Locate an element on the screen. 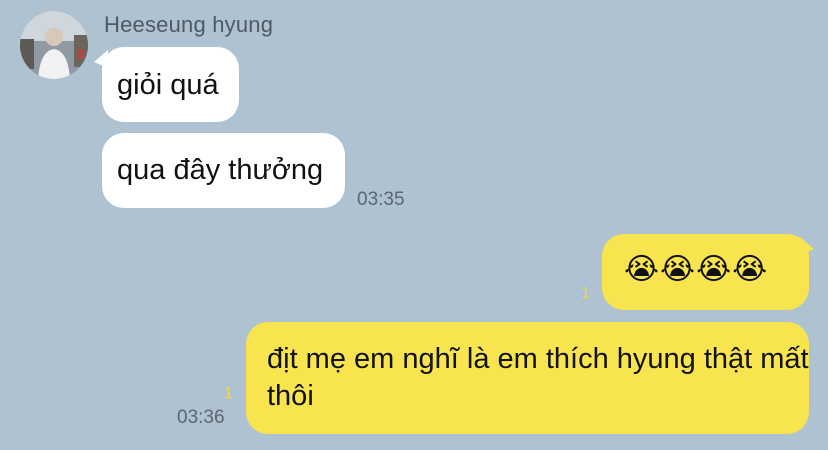 The height and width of the screenshot is (450, 828). incoming-message-bubble: giỏi quá is located at coordinates (170, 84).